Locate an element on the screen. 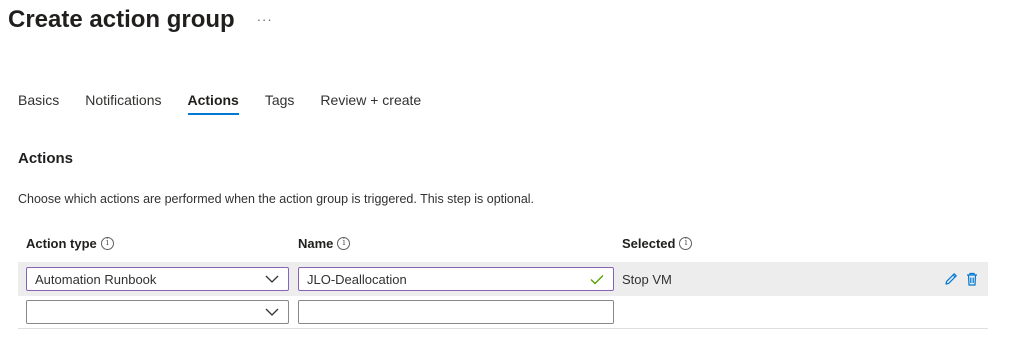  column-header-selected: Selected i is located at coordinates (657, 243).